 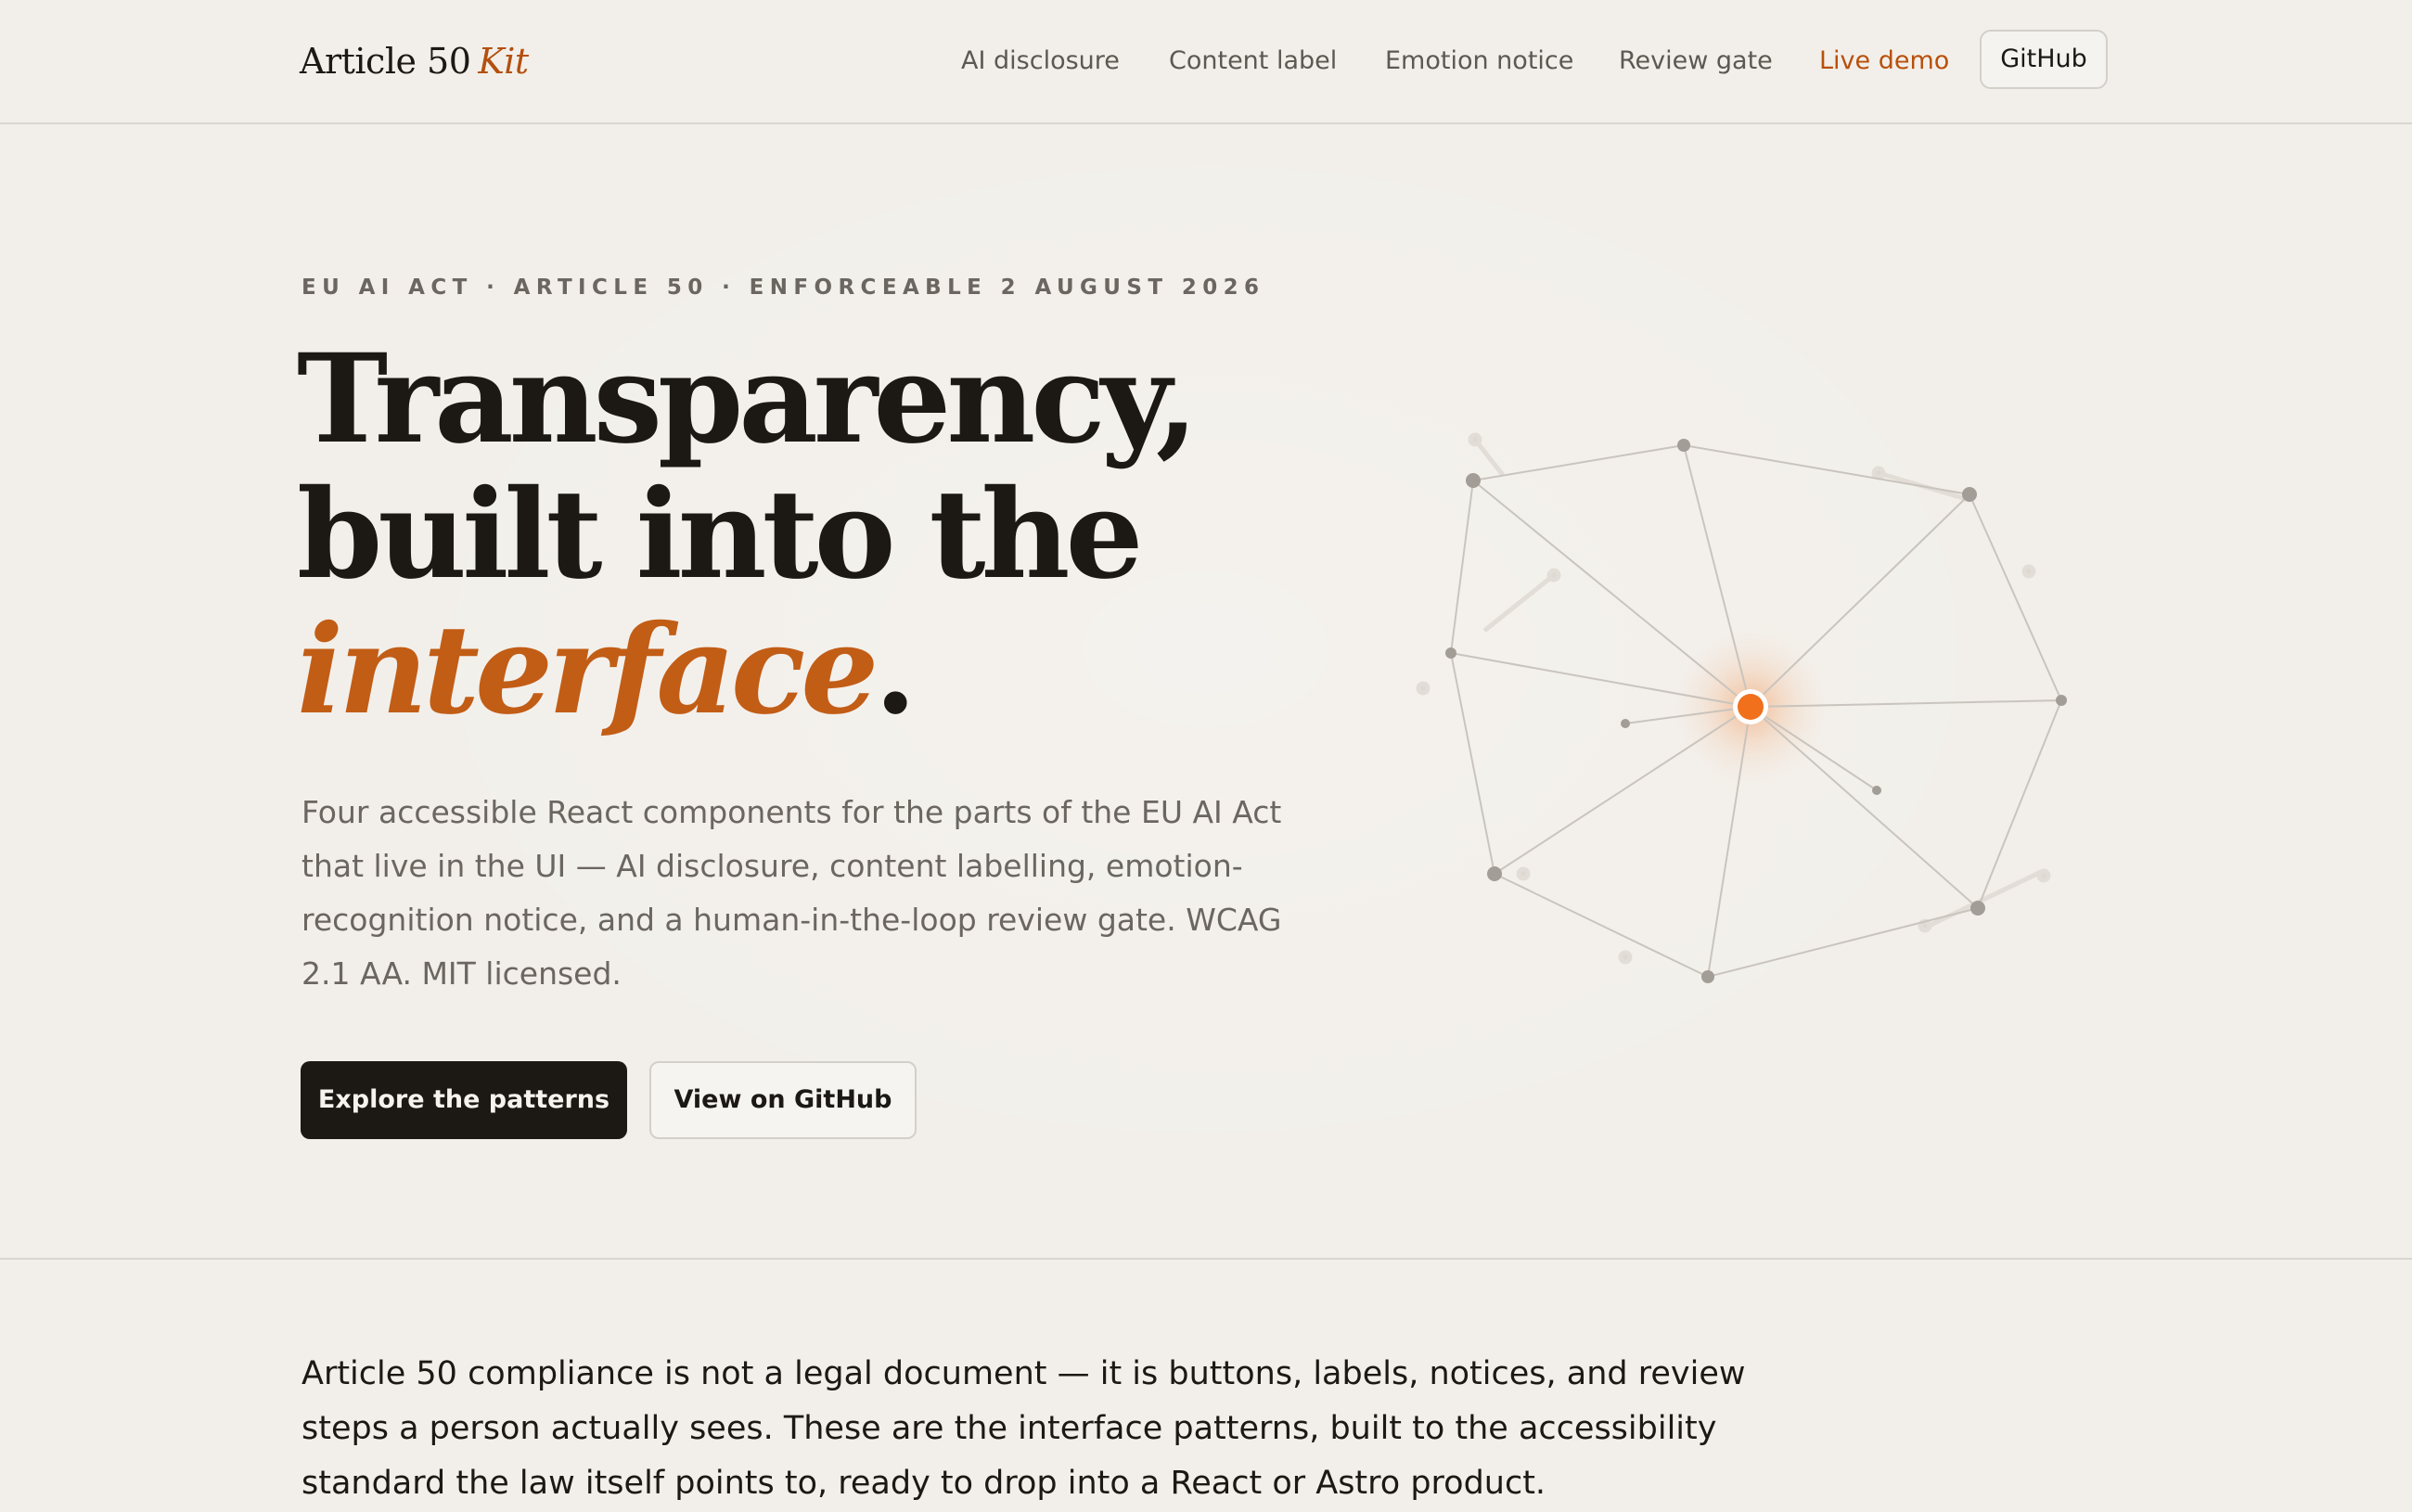 I want to click on site-logo: Article 50 Kit, so click(x=414, y=61).